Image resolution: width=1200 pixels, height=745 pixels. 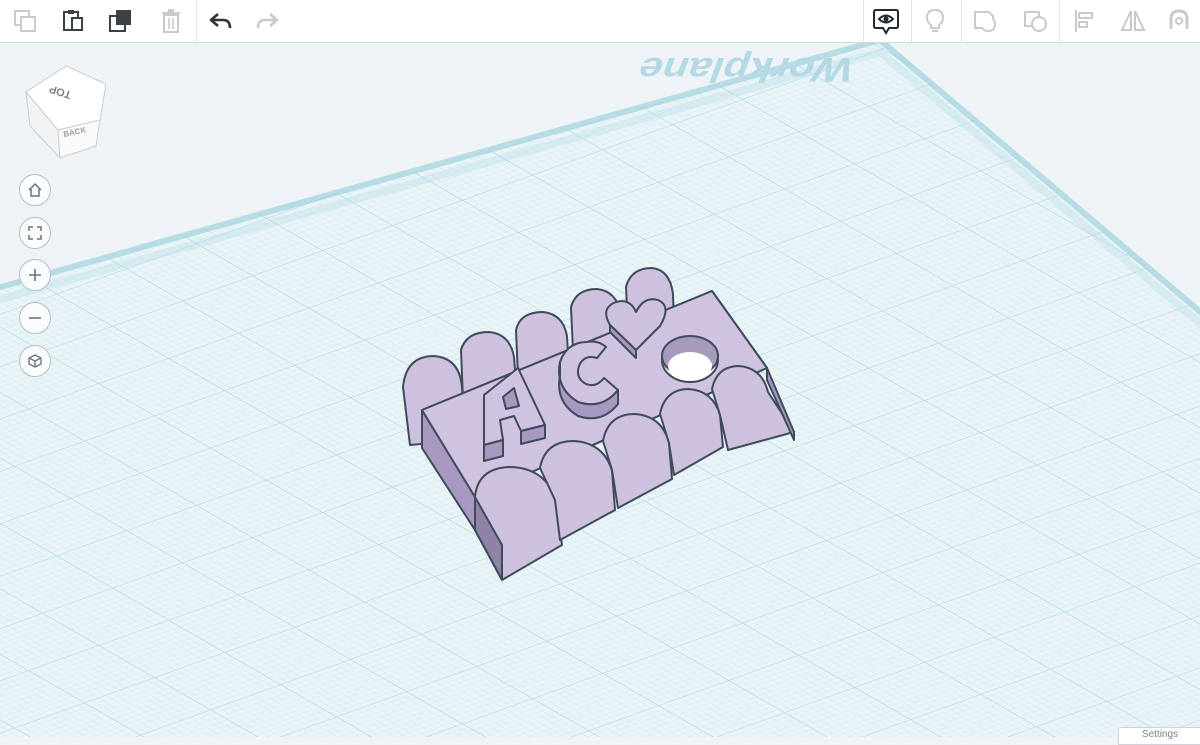 I want to click on light-button, so click(x=935, y=21).